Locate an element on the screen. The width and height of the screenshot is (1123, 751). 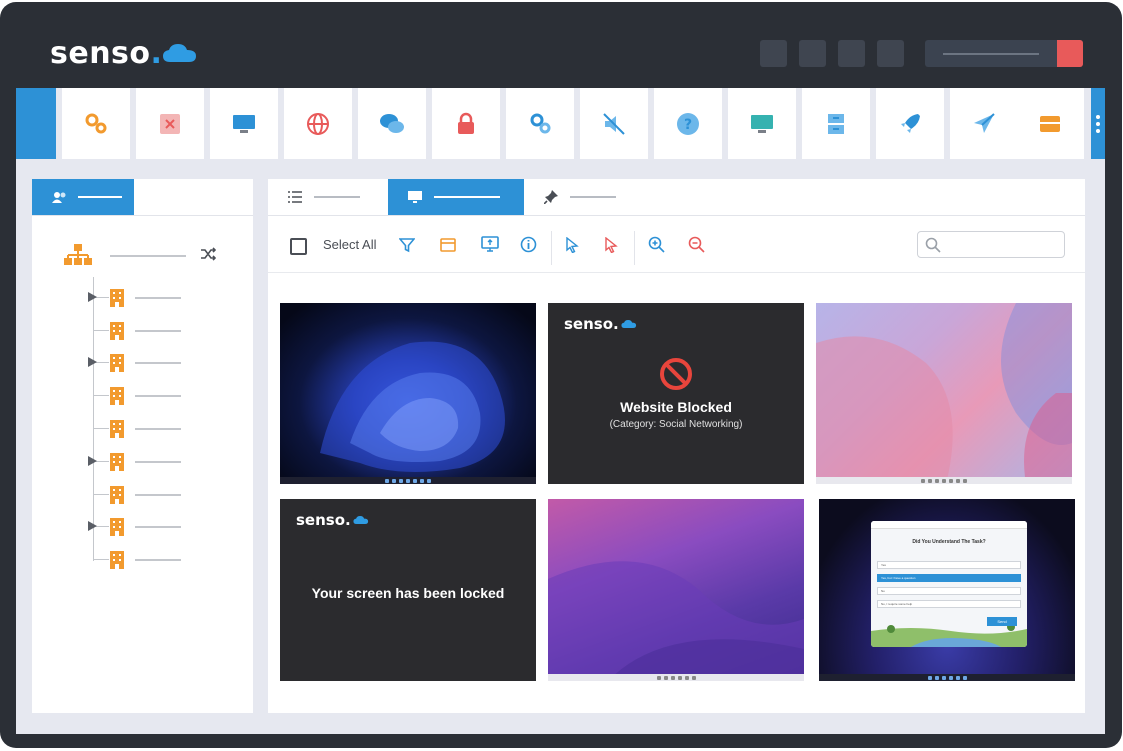
select-all-checkbox is located at coordinates (298, 246).